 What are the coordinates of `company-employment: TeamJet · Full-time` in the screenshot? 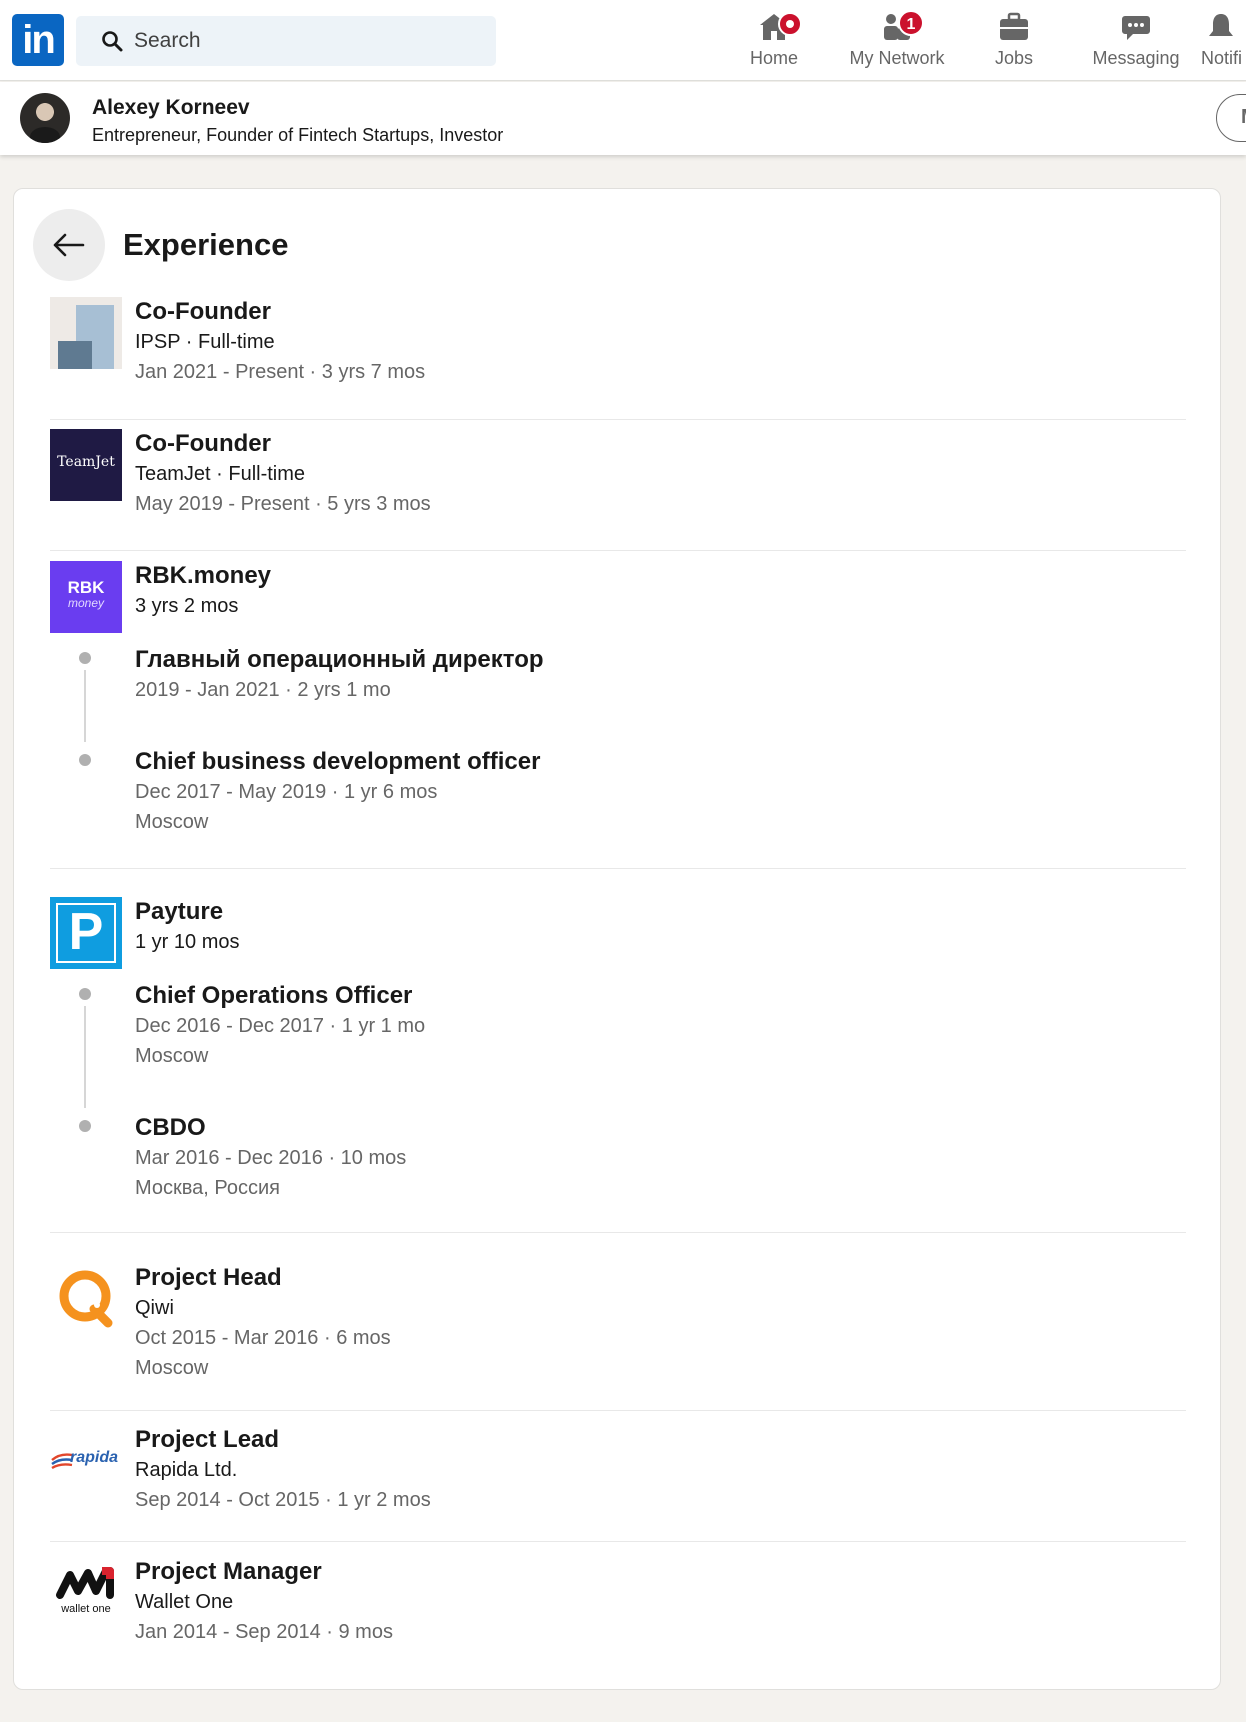 It's located at (220, 474).